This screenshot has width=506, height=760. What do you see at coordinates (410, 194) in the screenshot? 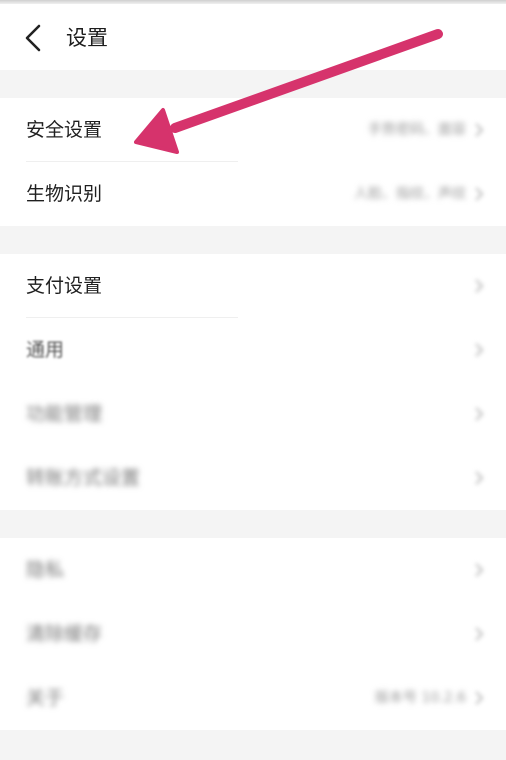
I see `settings-item-value: 人脸、指纹、声纹` at bounding box center [410, 194].